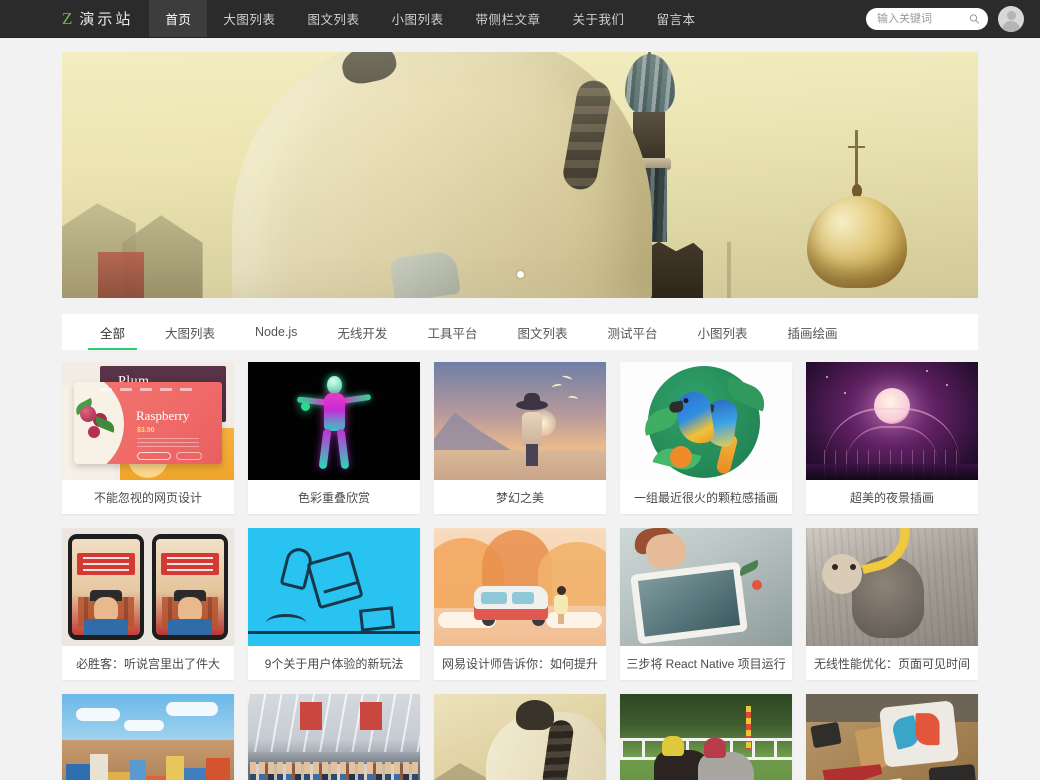 This screenshot has width=1040, height=780. I want to click on category-tab-small-image-list: 小图列表, so click(722, 332).